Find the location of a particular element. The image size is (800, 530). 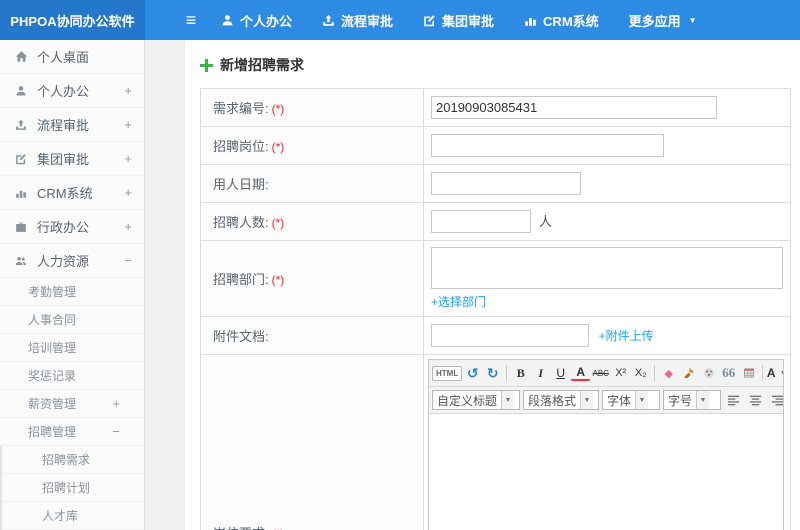

align-left-icon is located at coordinates (733, 400).